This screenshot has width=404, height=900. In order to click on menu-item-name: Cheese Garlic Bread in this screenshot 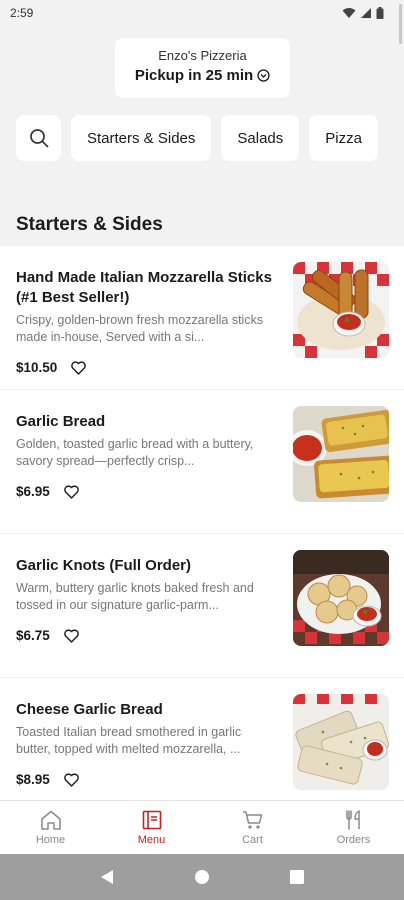, I will do `click(89, 709)`.